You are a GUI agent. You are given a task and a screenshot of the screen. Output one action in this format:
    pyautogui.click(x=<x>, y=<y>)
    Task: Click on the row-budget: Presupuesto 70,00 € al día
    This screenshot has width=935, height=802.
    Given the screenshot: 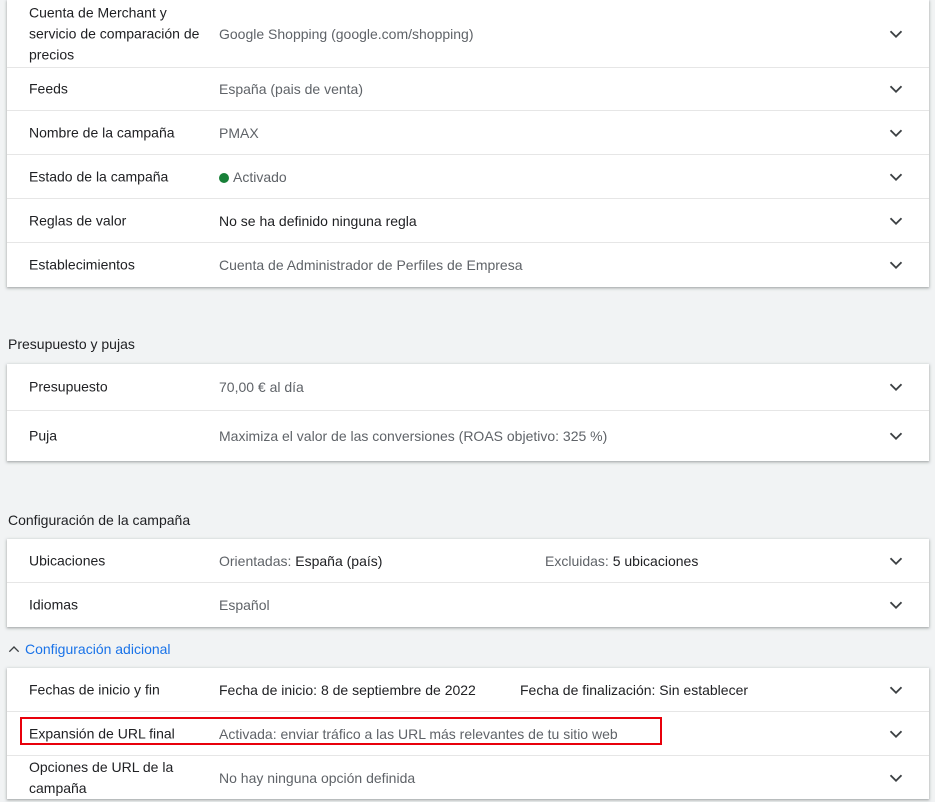 What is the action you would take?
    pyautogui.click(x=468, y=387)
    